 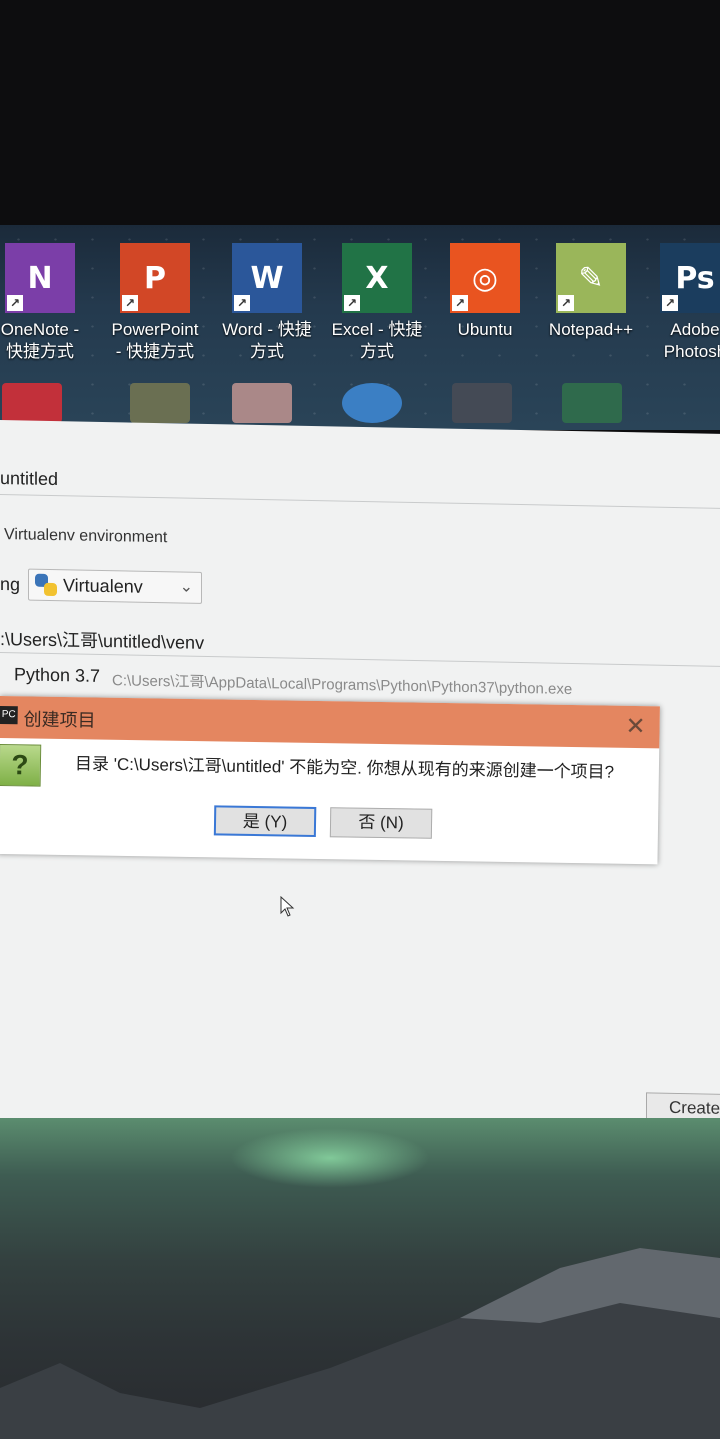 What do you see at coordinates (10, 584) in the screenshot?
I see `using-label: ng` at bounding box center [10, 584].